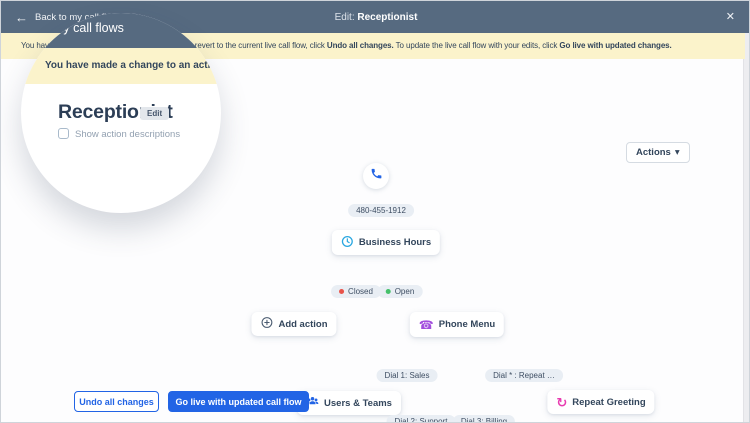 This screenshot has height=423, width=750. Describe the element at coordinates (88, 28) in the screenshot. I see `magnified-back-label: my call flows` at that location.